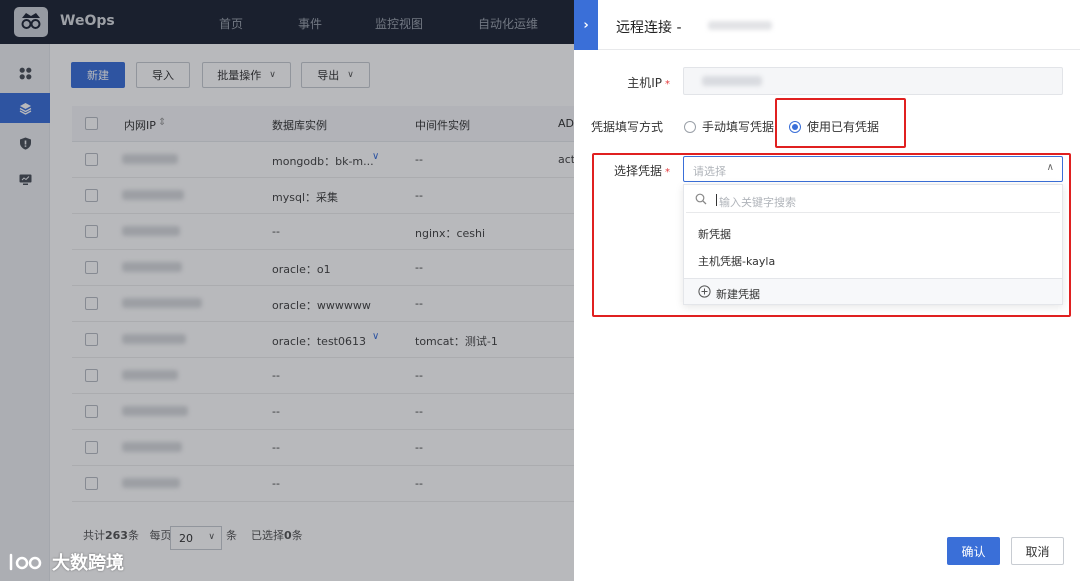 The image size is (1080, 581). What do you see at coordinates (88, 563) in the screenshot?
I see `watermark-text: 大数跨境` at bounding box center [88, 563].